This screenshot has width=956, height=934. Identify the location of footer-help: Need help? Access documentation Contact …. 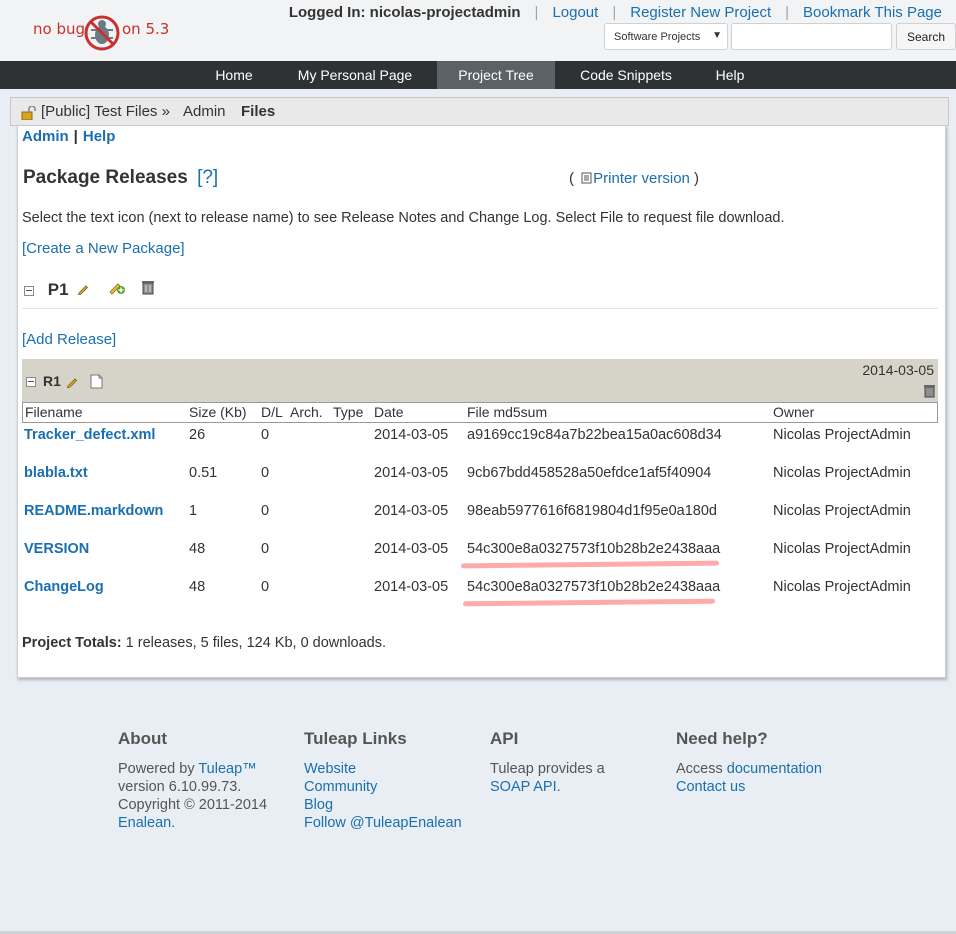
(749, 763).